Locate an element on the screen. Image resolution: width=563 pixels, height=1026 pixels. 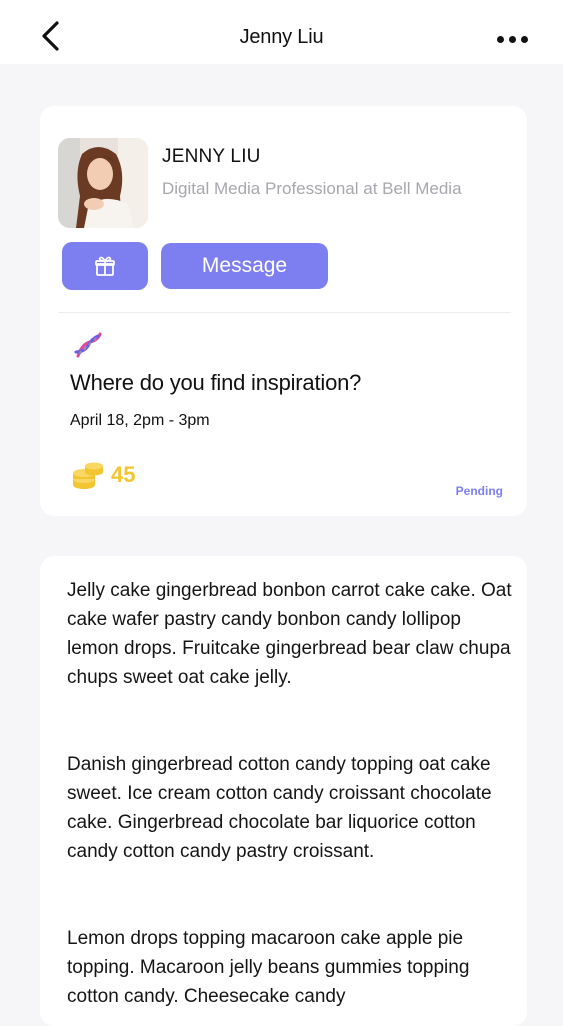
profile-role: Digital Media Professional at Bell Media is located at coordinates (312, 188).